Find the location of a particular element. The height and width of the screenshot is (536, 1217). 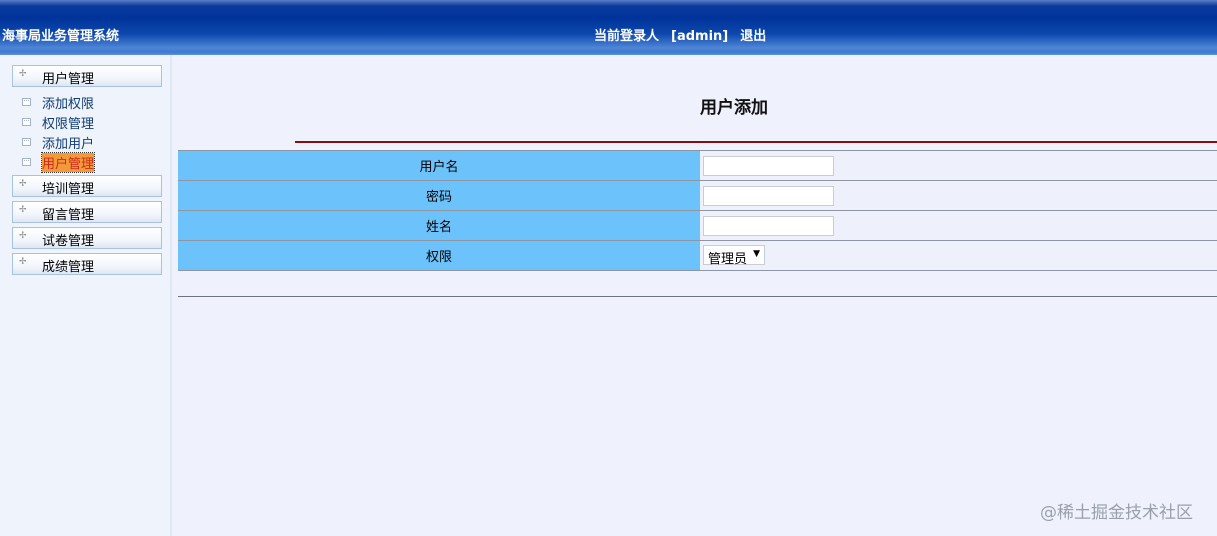

page-title: 用户添加 is located at coordinates (734, 108).